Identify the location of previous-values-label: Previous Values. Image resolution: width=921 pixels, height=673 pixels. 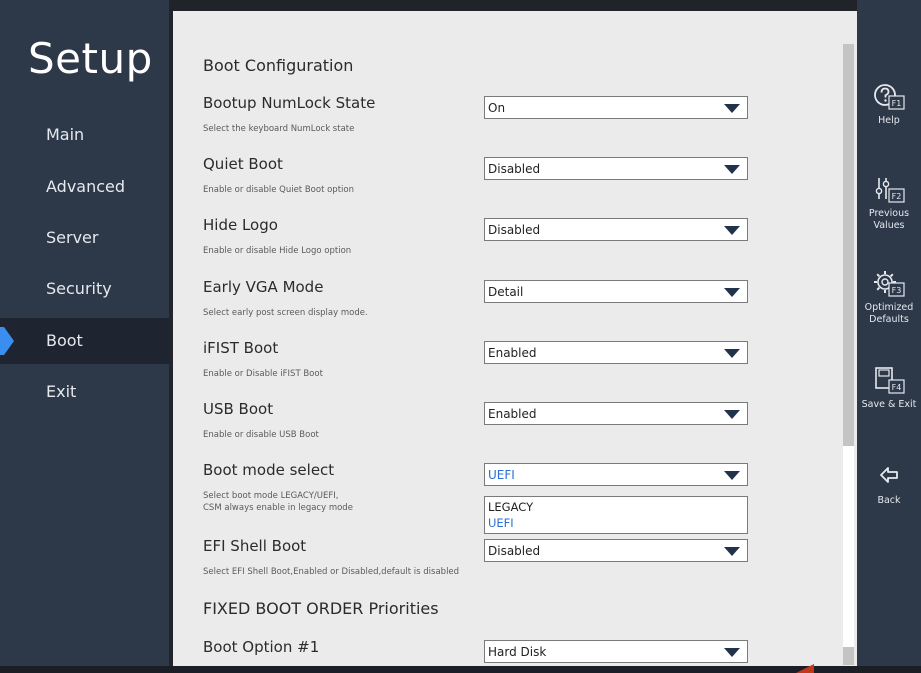
(889, 220).